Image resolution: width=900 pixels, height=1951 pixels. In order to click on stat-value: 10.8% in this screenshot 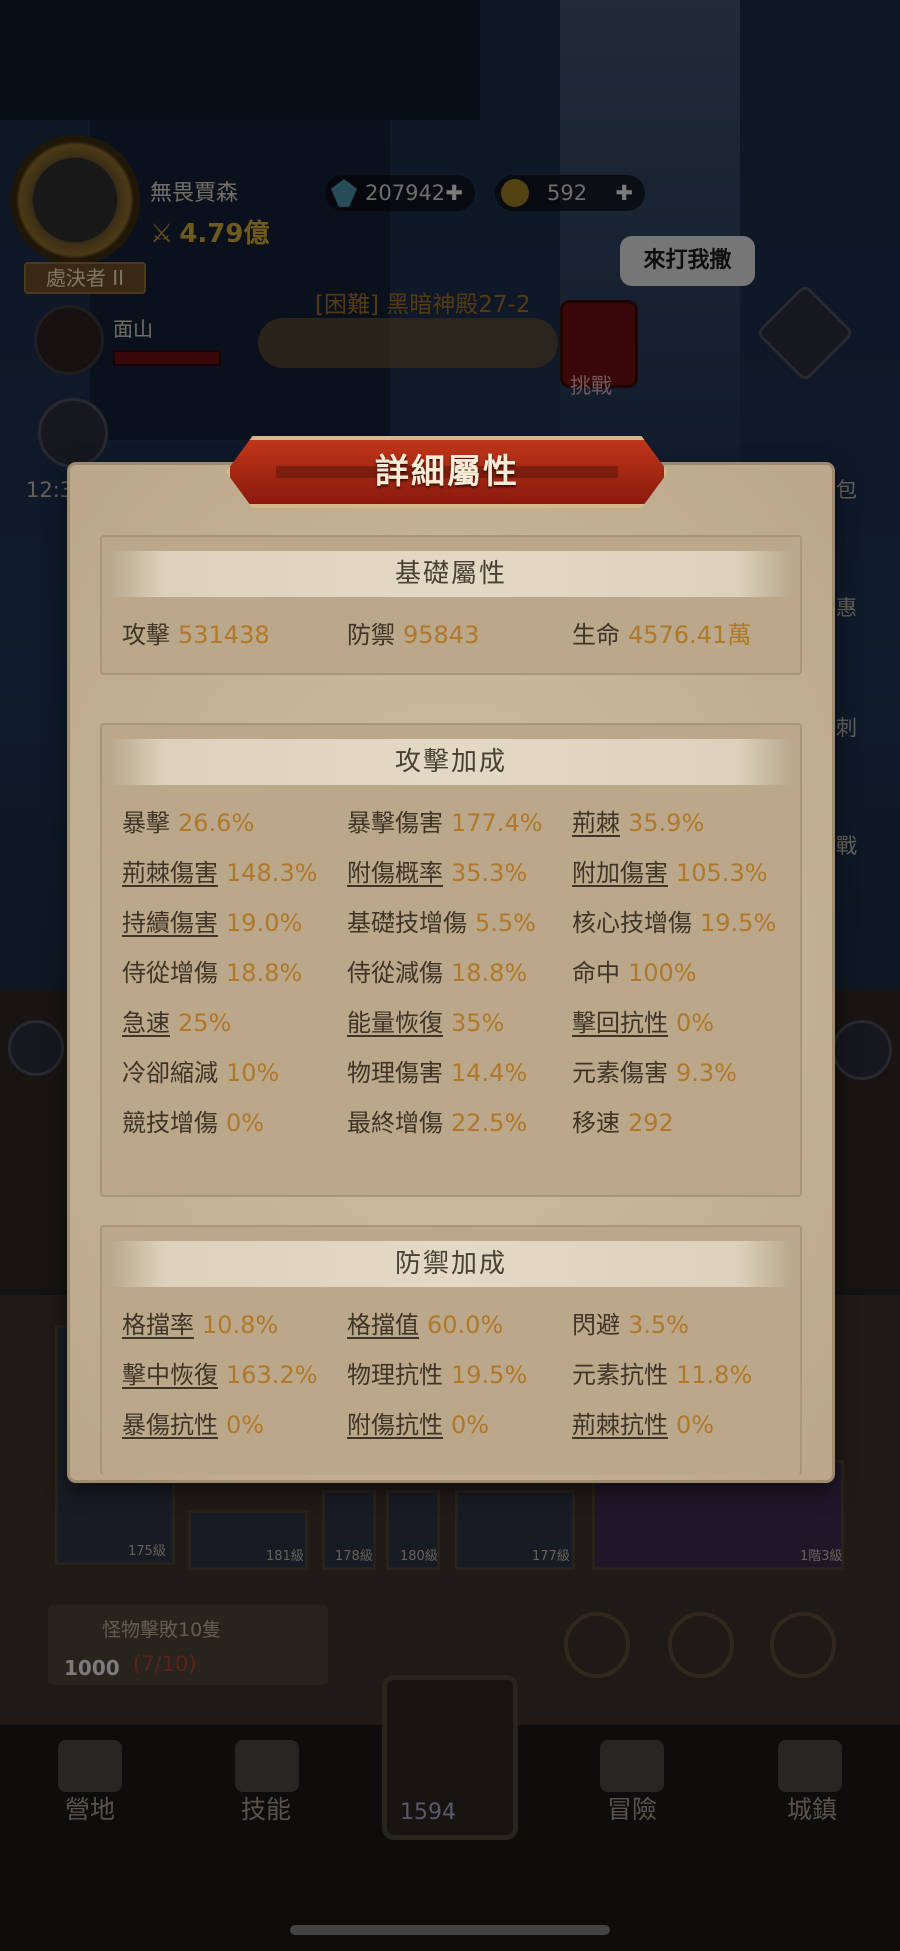, I will do `click(240, 1325)`.